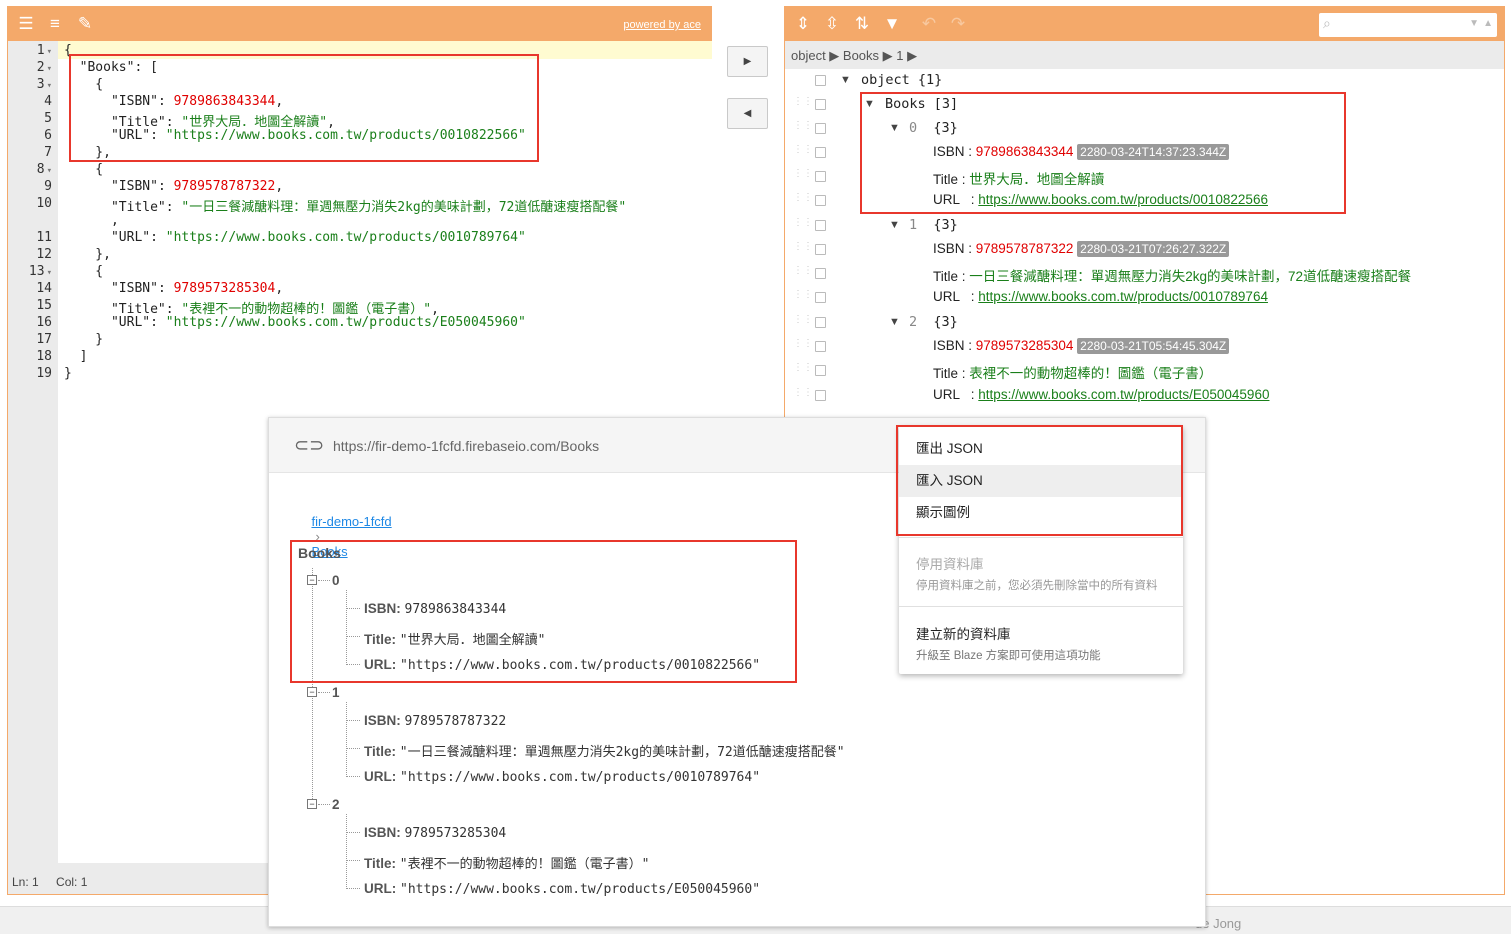 The width and height of the screenshot is (1511, 934). Describe the element at coordinates (1474, 23) in the screenshot. I see `search-next-icon: ▼` at that location.